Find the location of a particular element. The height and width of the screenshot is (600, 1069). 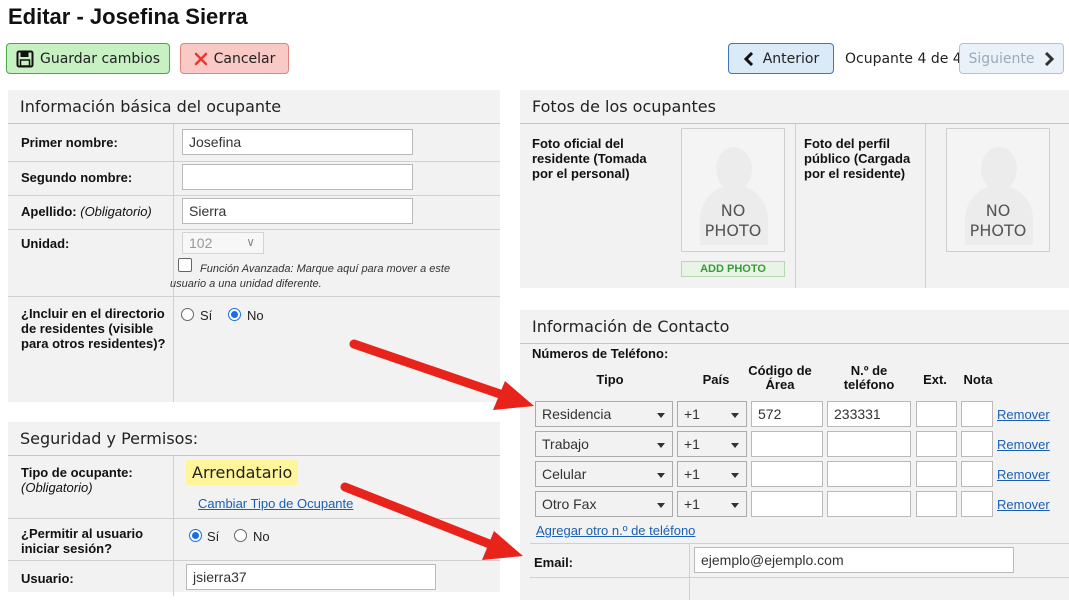

arrow-to-phone-row is located at coordinates (441, 374).